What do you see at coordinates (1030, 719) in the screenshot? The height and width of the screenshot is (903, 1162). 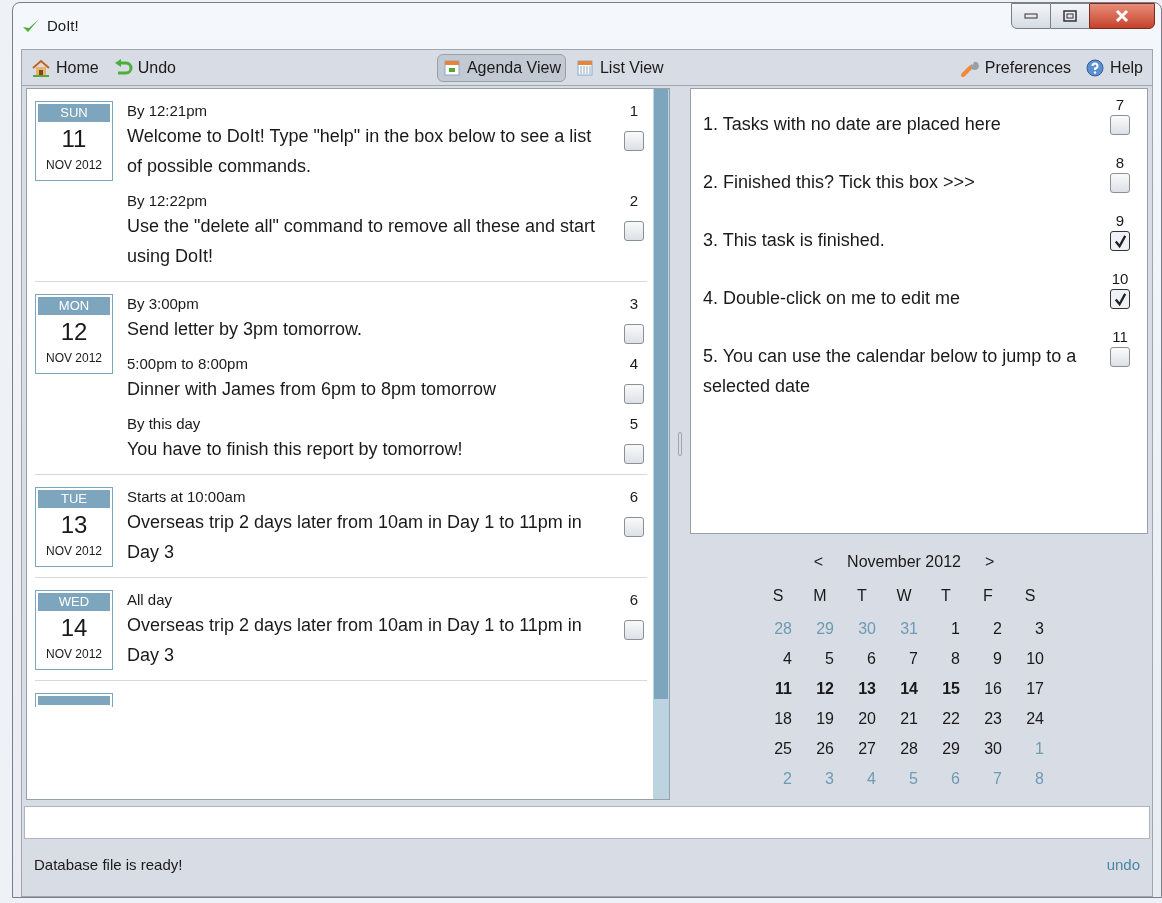 I see `calendar-day: 24` at bounding box center [1030, 719].